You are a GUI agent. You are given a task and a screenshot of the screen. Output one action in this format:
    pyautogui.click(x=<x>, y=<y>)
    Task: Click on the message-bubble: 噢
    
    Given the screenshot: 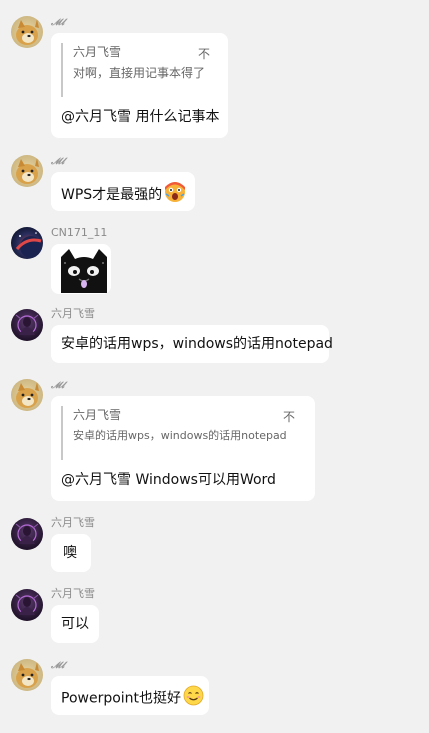 What is the action you would take?
    pyautogui.click(x=71, y=553)
    